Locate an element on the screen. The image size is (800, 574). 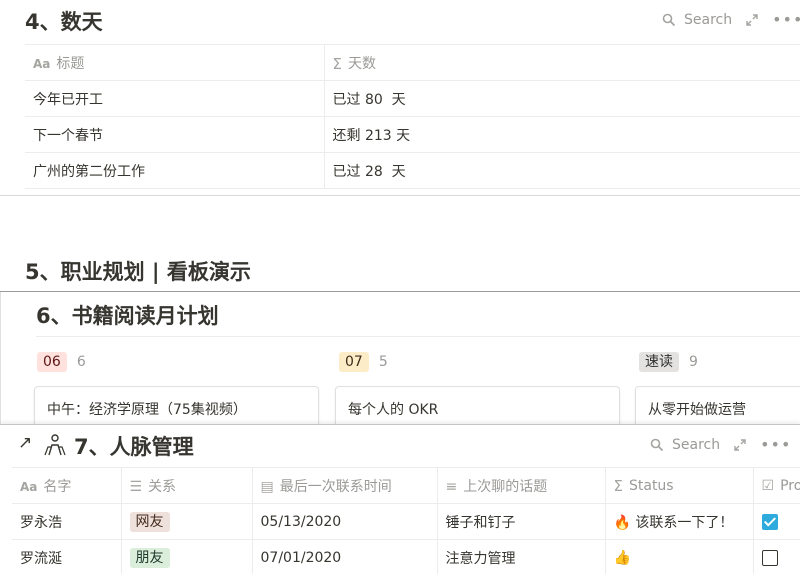
contact-date: 07/01/2020 is located at coordinates (345, 556).